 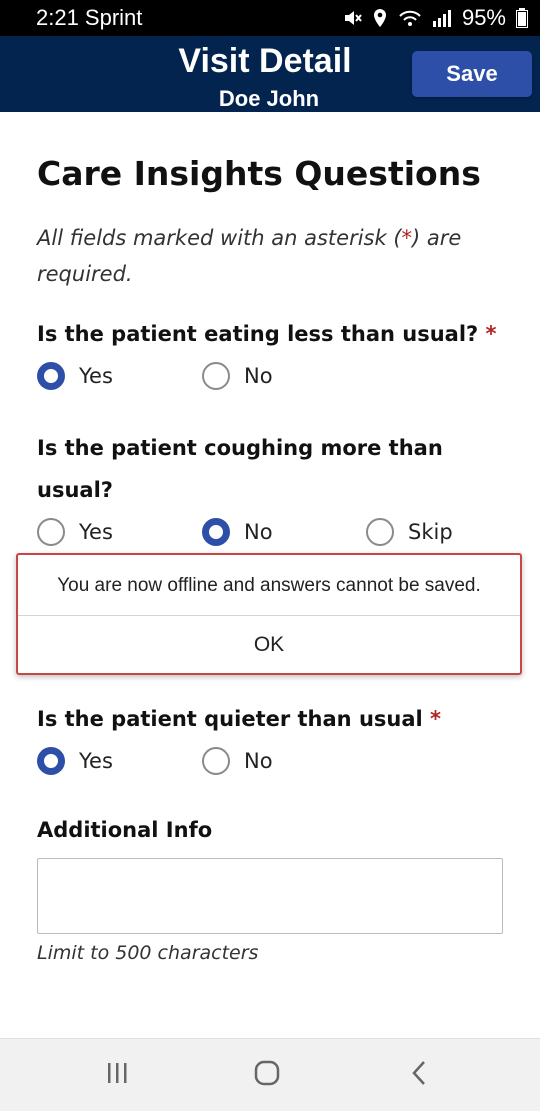 What do you see at coordinates (522, 18) in the screenshot?
I see `battery-icon` at bounding box center [522, 18].